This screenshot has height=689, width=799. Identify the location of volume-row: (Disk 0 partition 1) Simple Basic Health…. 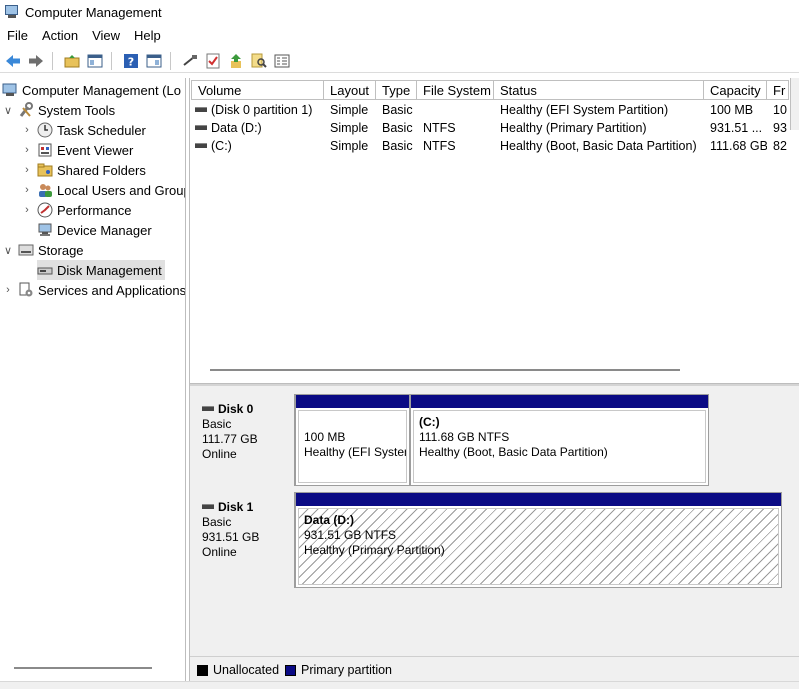
(490, 110).